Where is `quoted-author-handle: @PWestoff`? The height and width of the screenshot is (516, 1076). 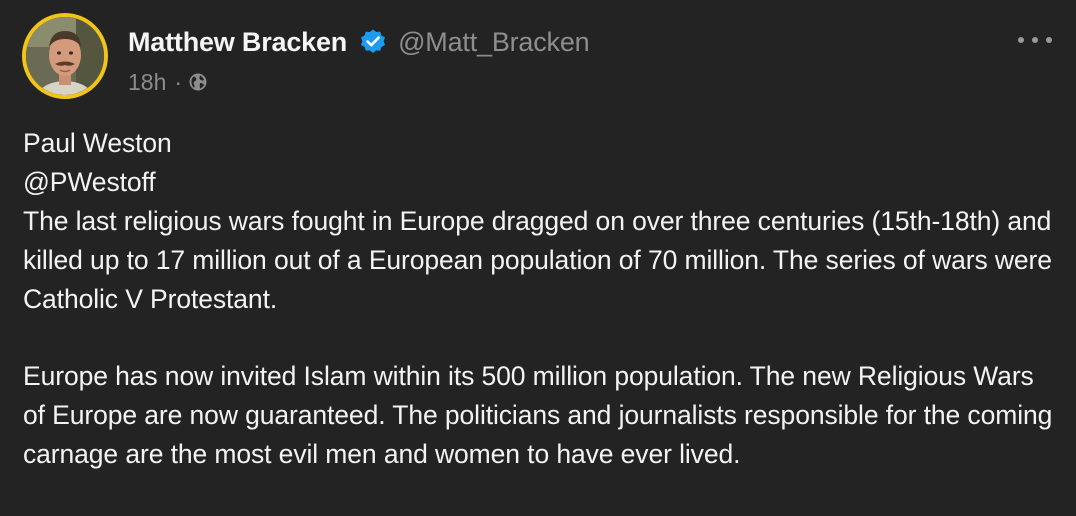
quoted-author-handle: @PWestoff is located at coordinates (538, 182).